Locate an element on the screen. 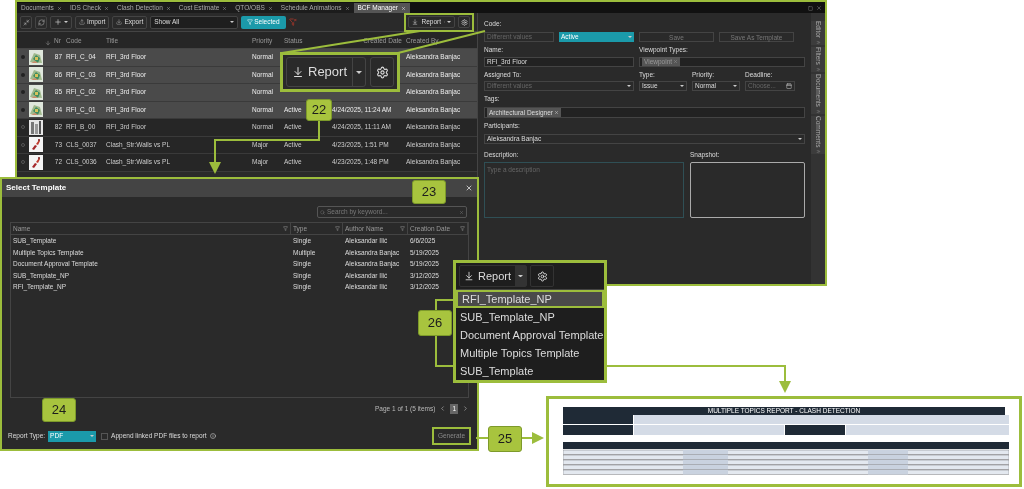 The width and height of the screenshot is (1024, 489). menu-item: SUB_Template is located at coordinates (530, 371).